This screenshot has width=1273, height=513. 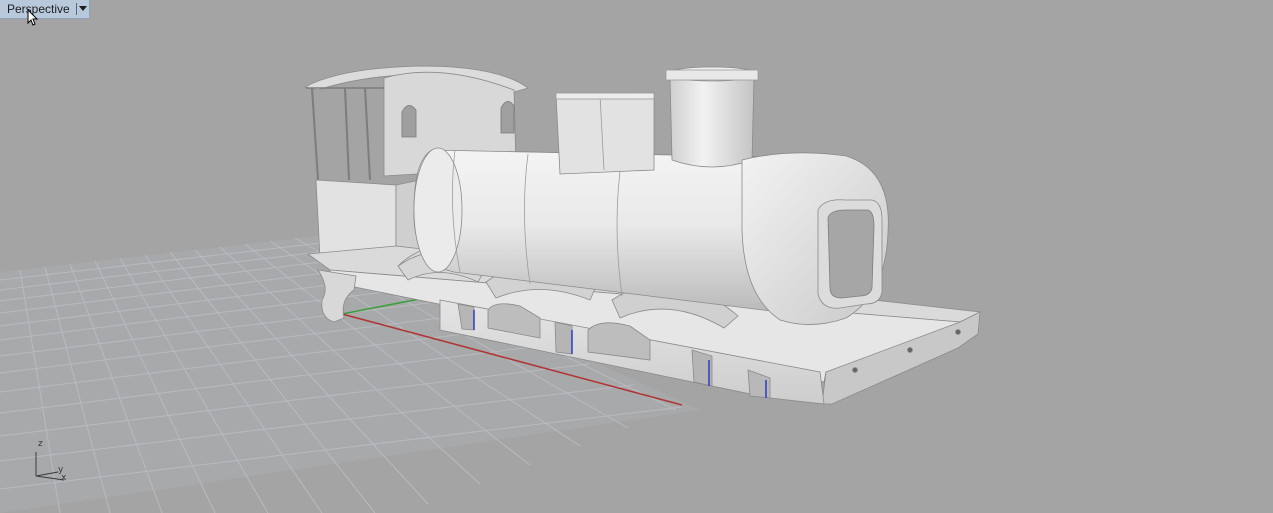 What do you see at coordinates (409, 121) in the screenshot?
I see `cab-window-left` at bounding box center [409, 121].